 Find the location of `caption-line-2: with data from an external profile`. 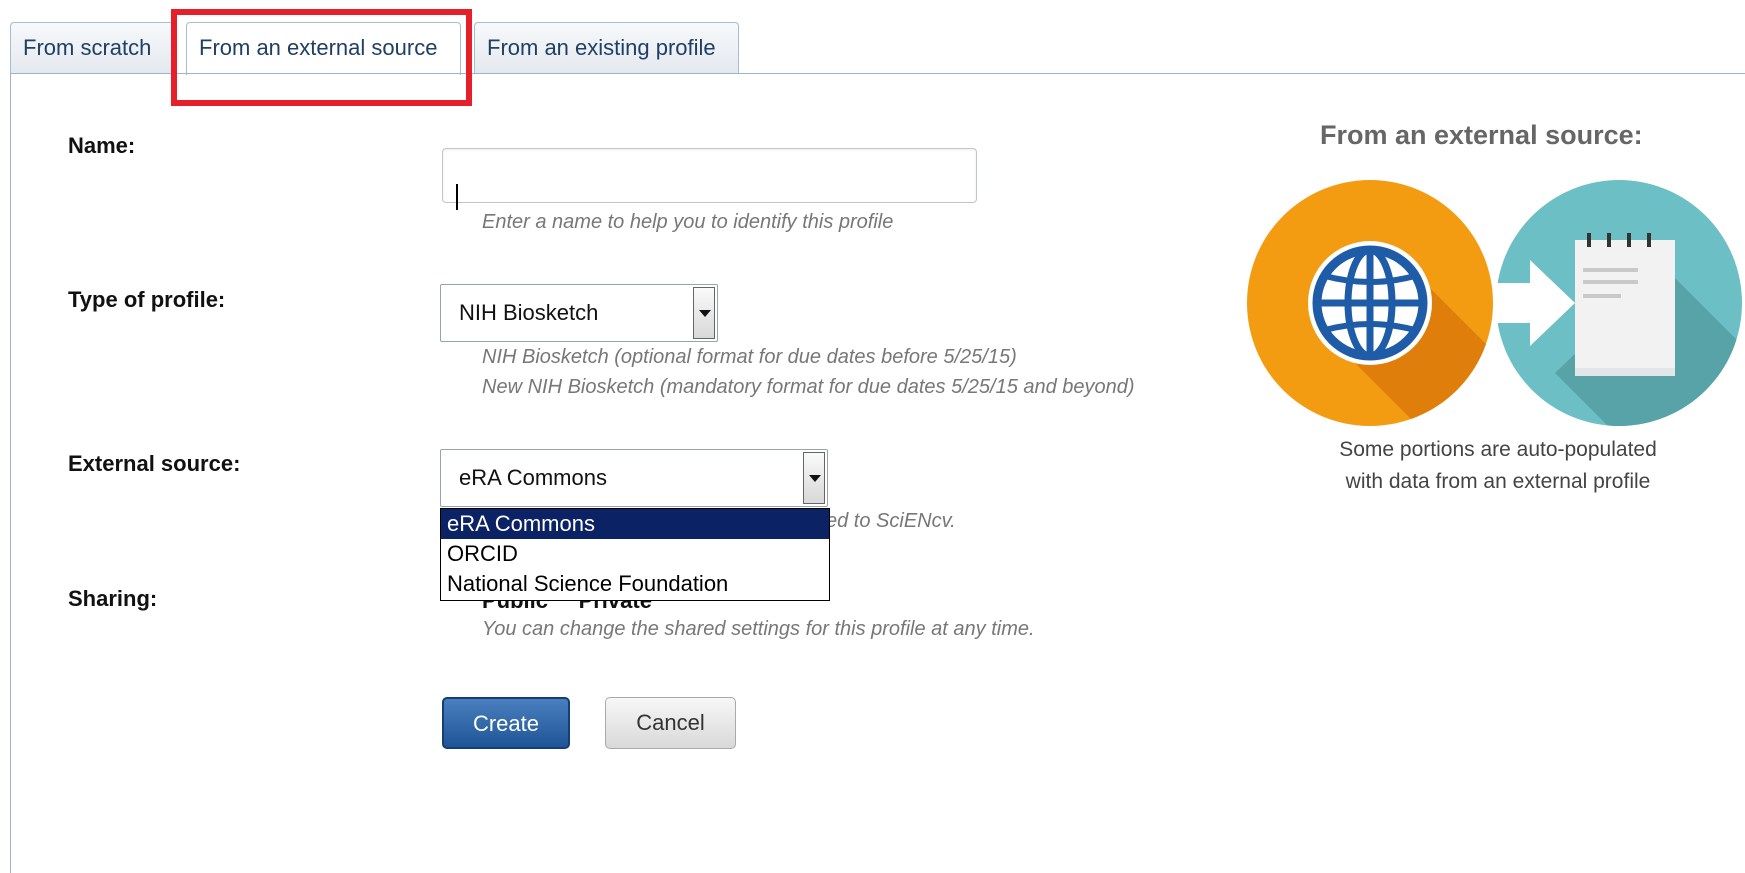

caption-line-2: with data from an external profile is located at coordinates (1498, 481).